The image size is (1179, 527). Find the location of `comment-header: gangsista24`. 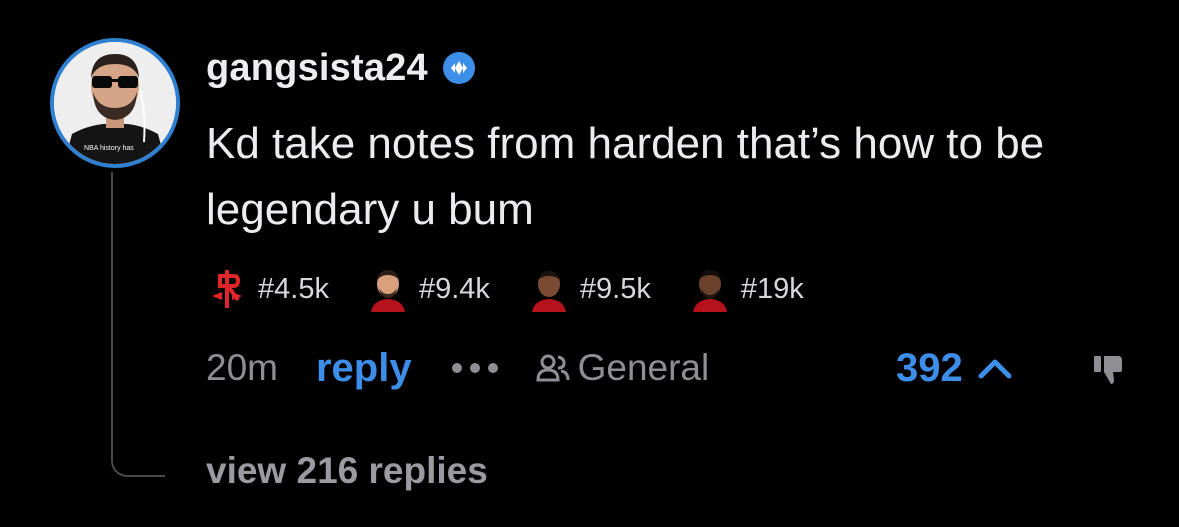

comment-header: gangsista24 is located at coordinates (341, 68).